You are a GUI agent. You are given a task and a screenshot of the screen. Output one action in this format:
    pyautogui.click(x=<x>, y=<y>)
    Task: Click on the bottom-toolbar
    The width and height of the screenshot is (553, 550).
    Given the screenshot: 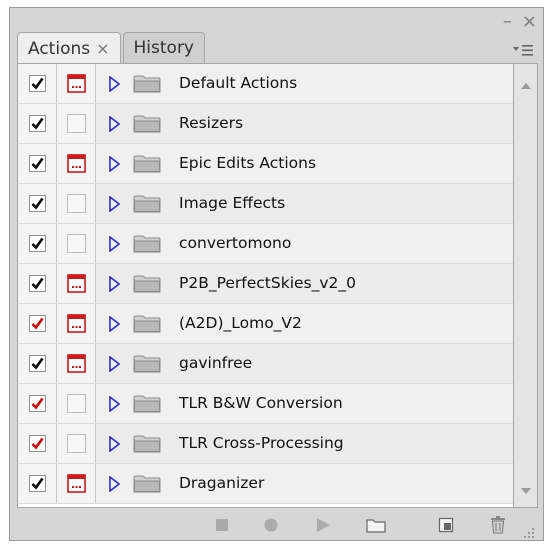 What is the action you would take?
    pyautogui.click(x=277, y=525)
    